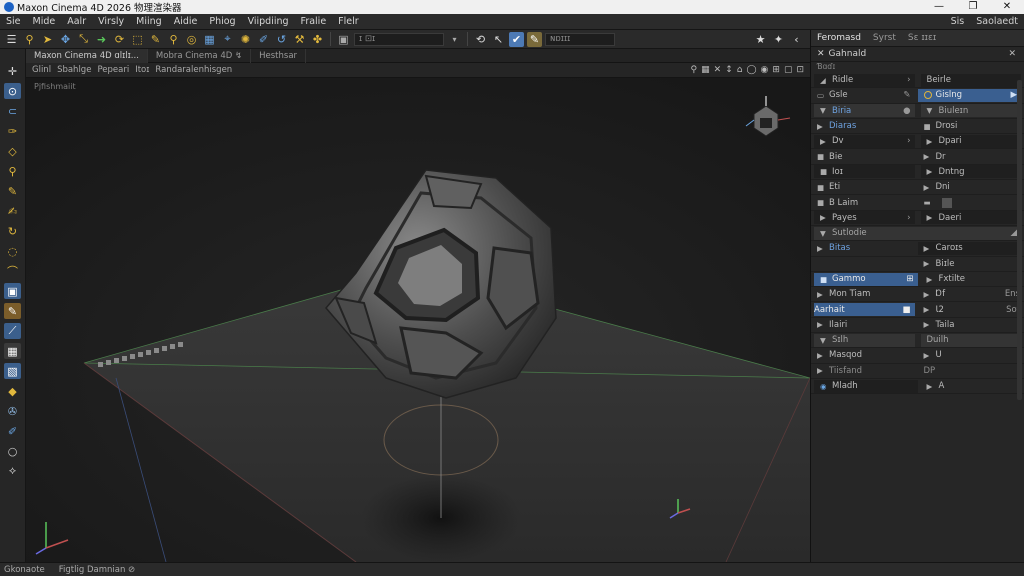  Describe the element at coordinates (866, 386) in the screenshot. I see `attribute-field: ◉ Mladh` at that location.